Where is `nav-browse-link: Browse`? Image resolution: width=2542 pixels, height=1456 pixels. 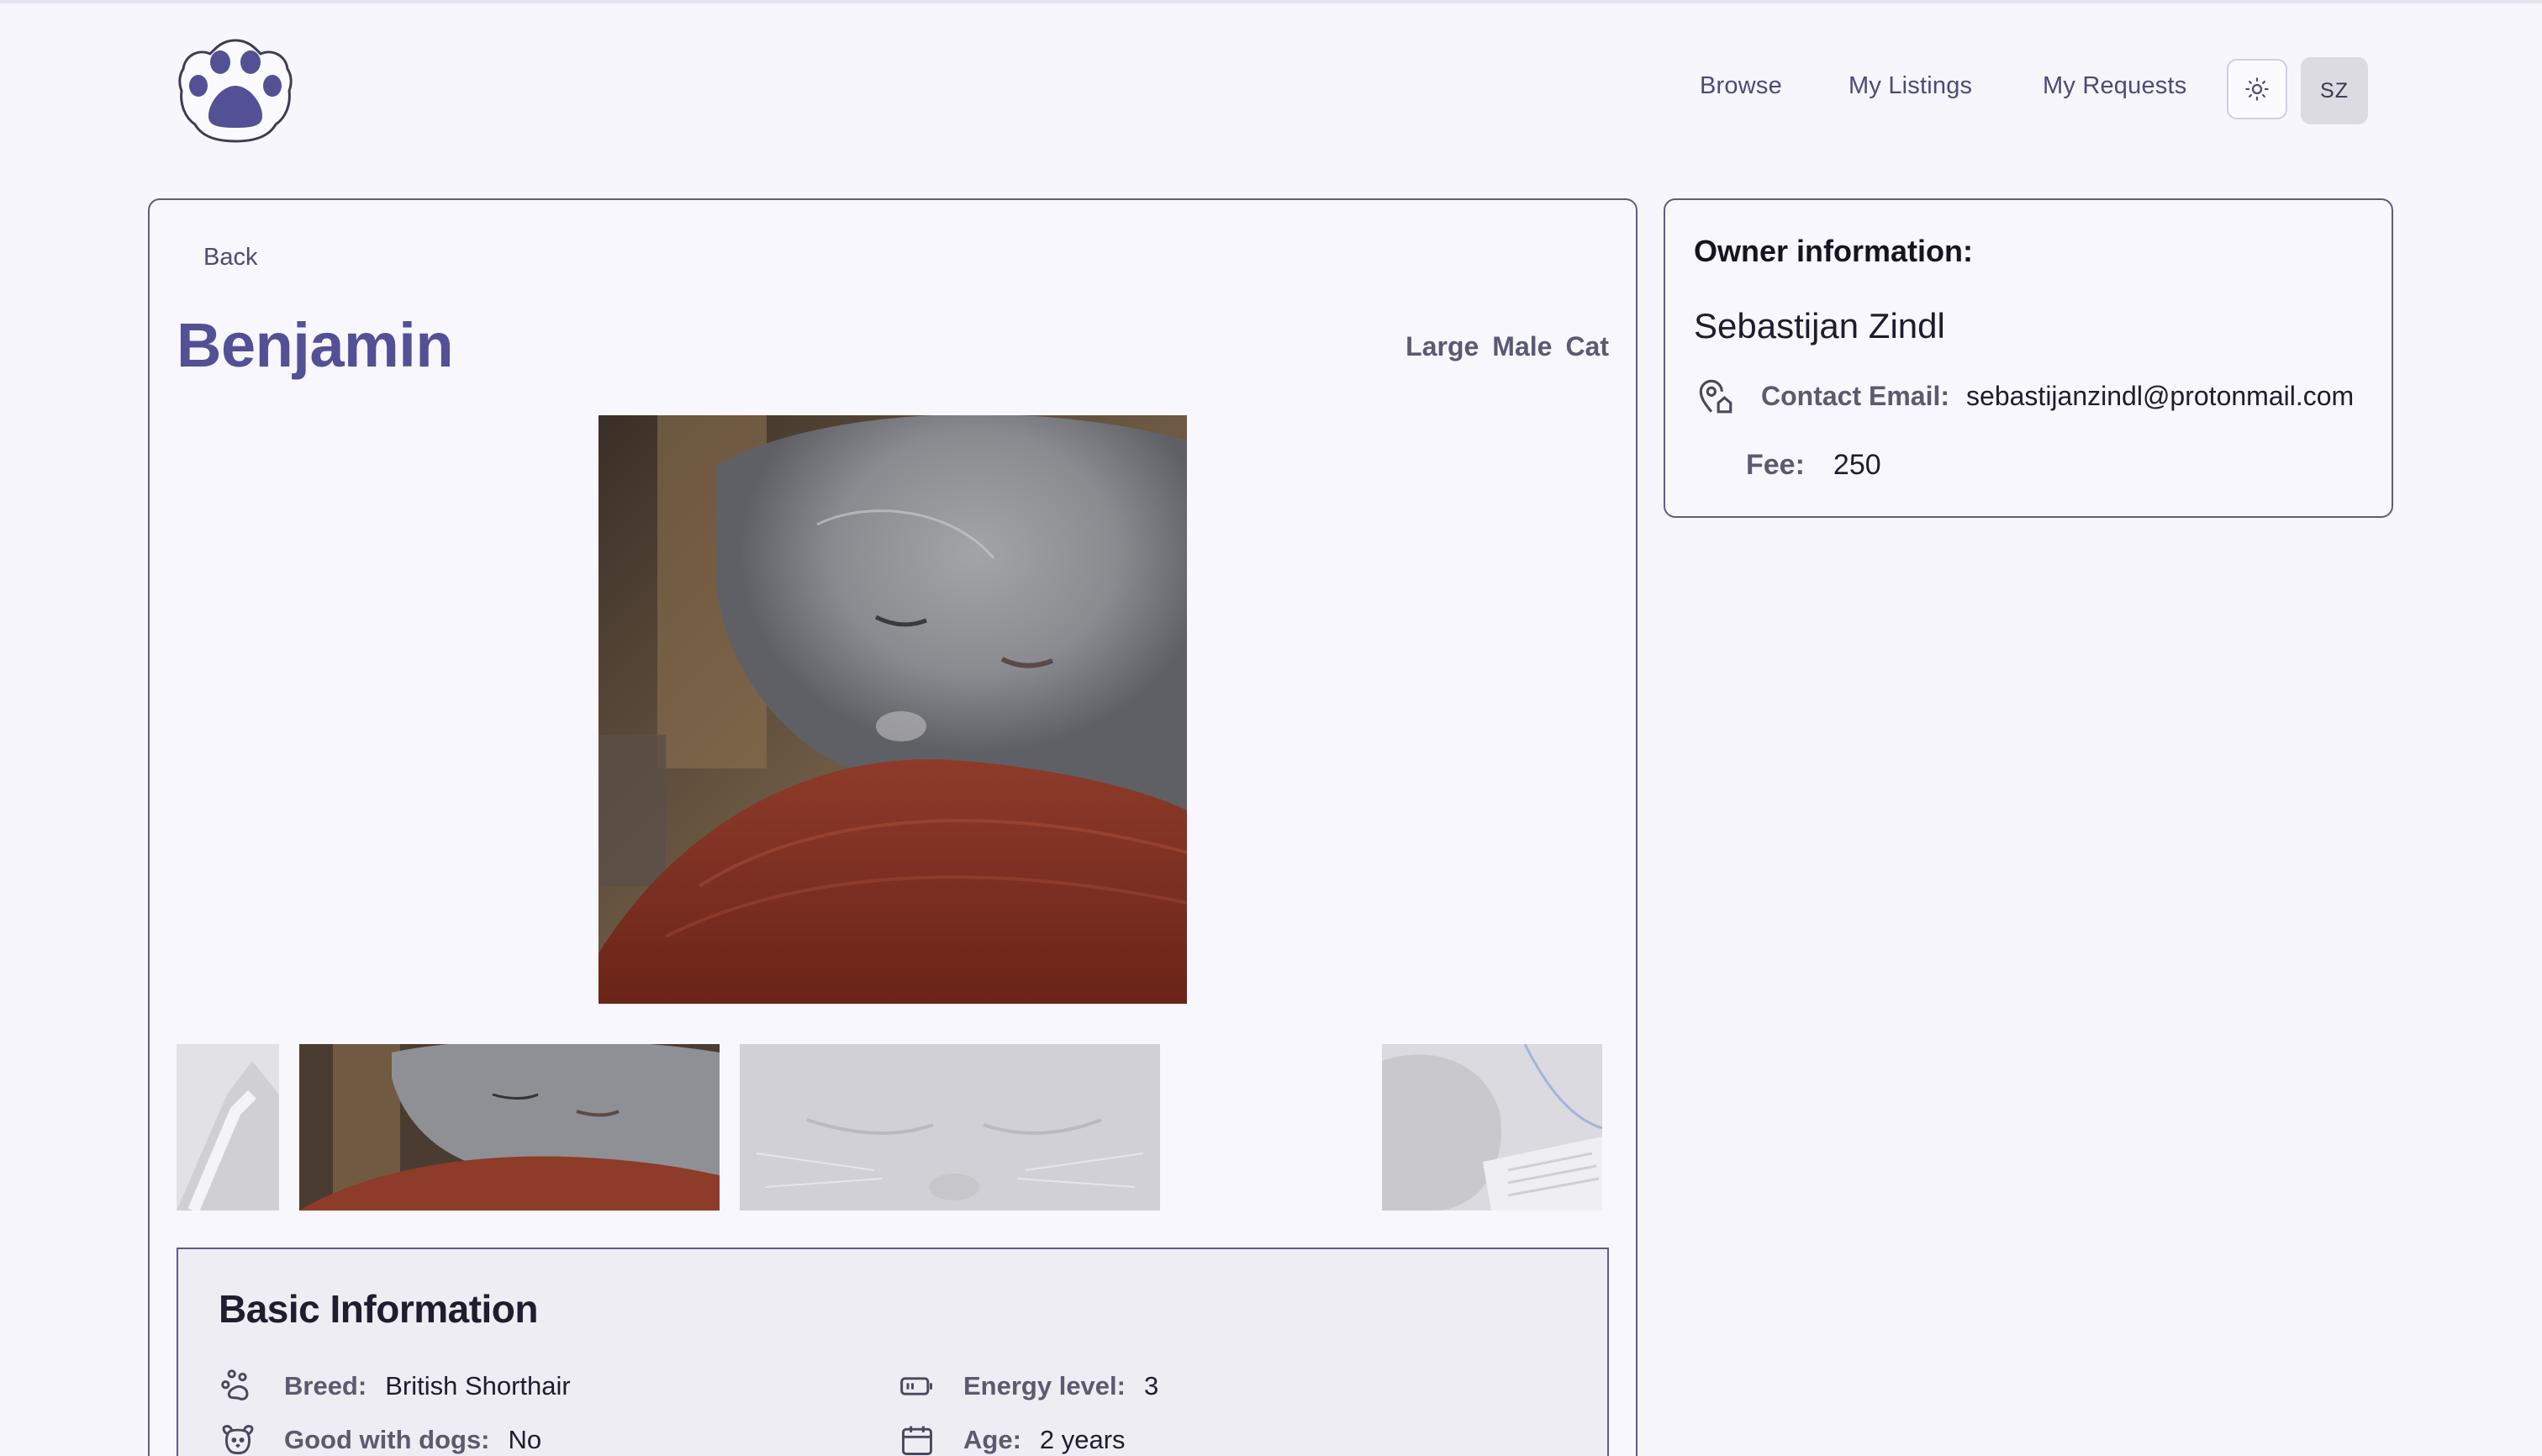
nav-browse-link: Browse is located at coordinates (1741, 86).